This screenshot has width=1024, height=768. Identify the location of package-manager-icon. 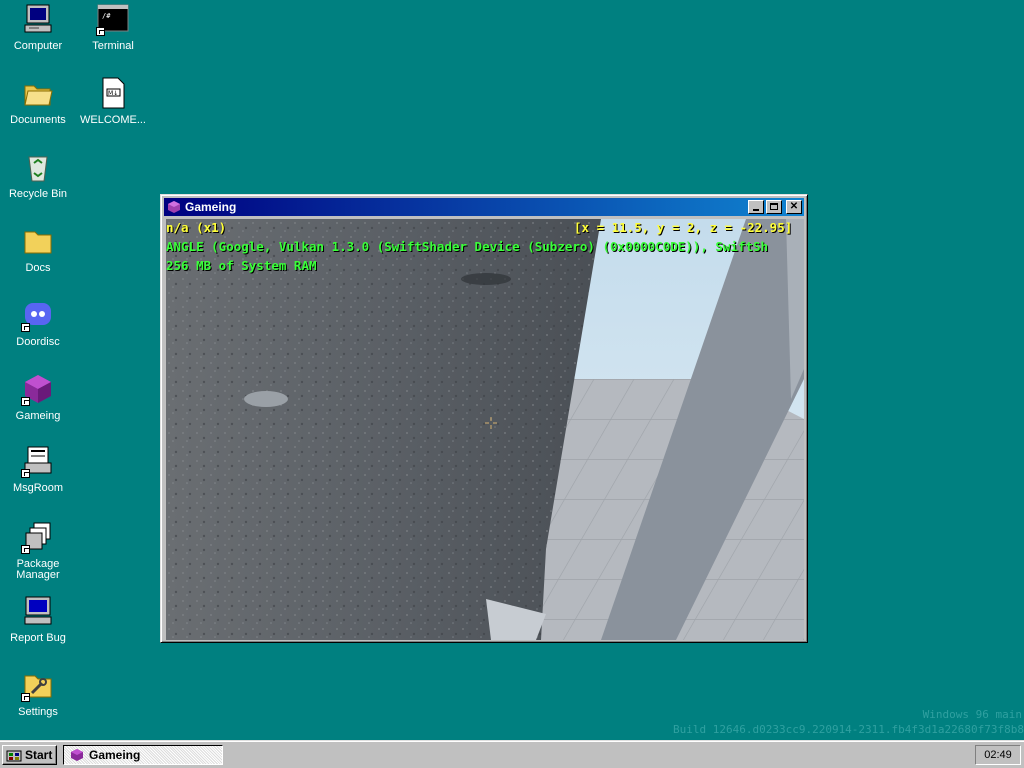
(37, 537).